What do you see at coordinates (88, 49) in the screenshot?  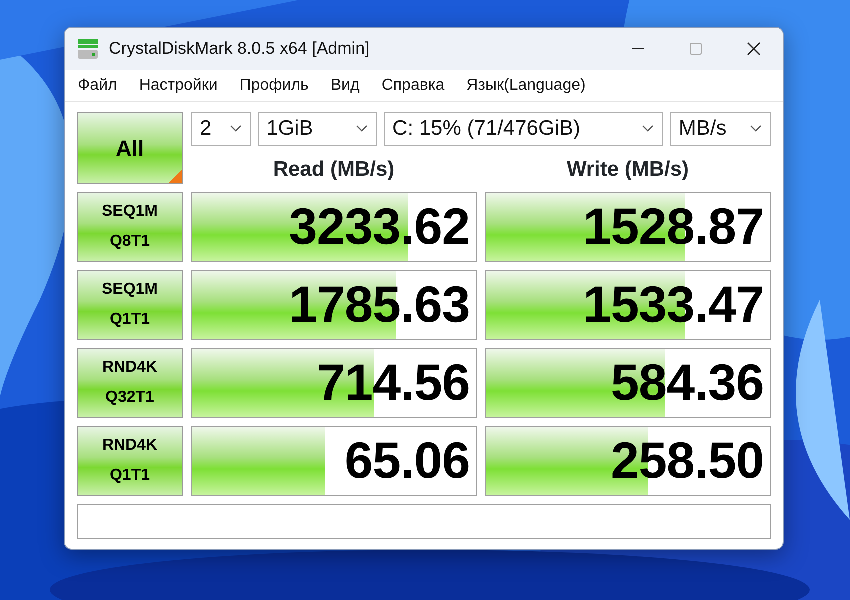 I see `disk-icon` at bounding box center [88, 49].